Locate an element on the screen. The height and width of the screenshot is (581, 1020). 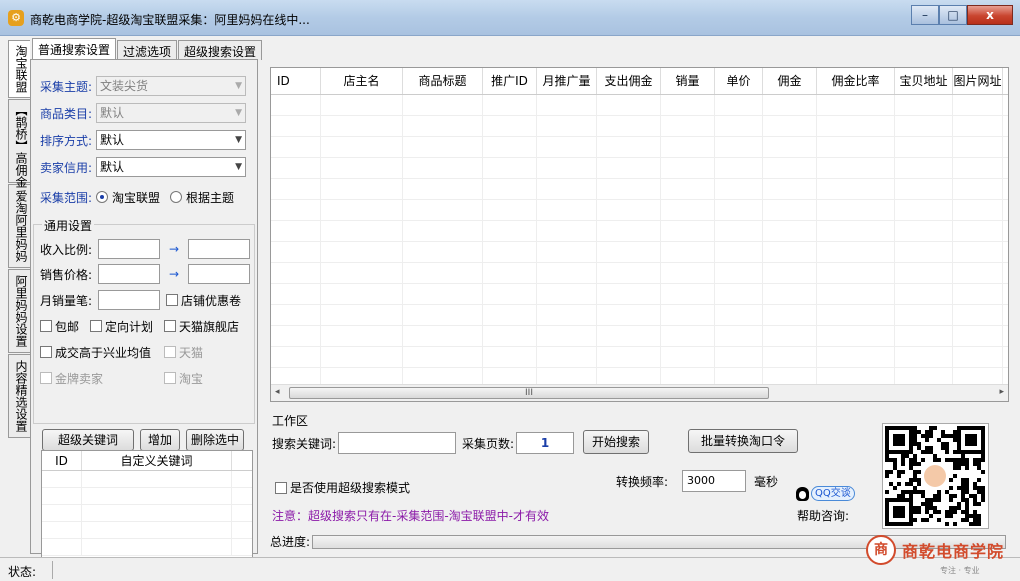
sort-row: 排序方式: 默认 ▼ is located at coordinates (143, 140).